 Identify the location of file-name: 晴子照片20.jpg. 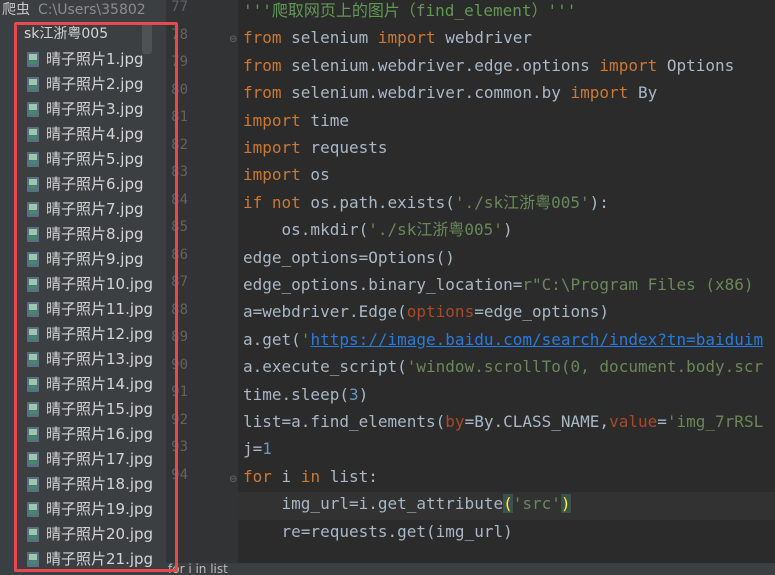
(100, 534).